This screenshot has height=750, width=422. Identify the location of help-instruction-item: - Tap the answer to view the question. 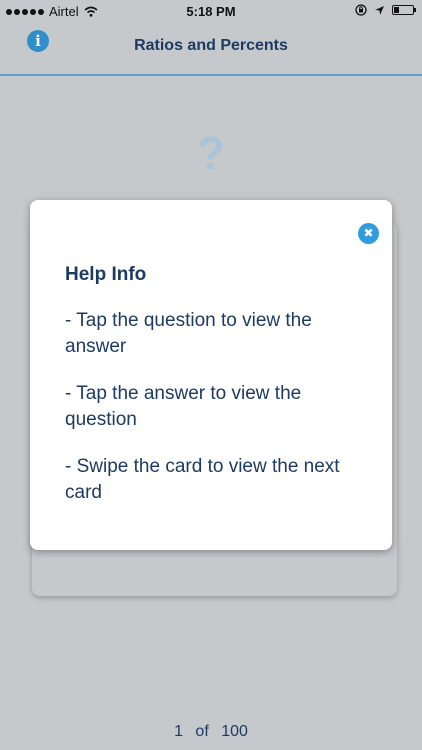
(183, 406).